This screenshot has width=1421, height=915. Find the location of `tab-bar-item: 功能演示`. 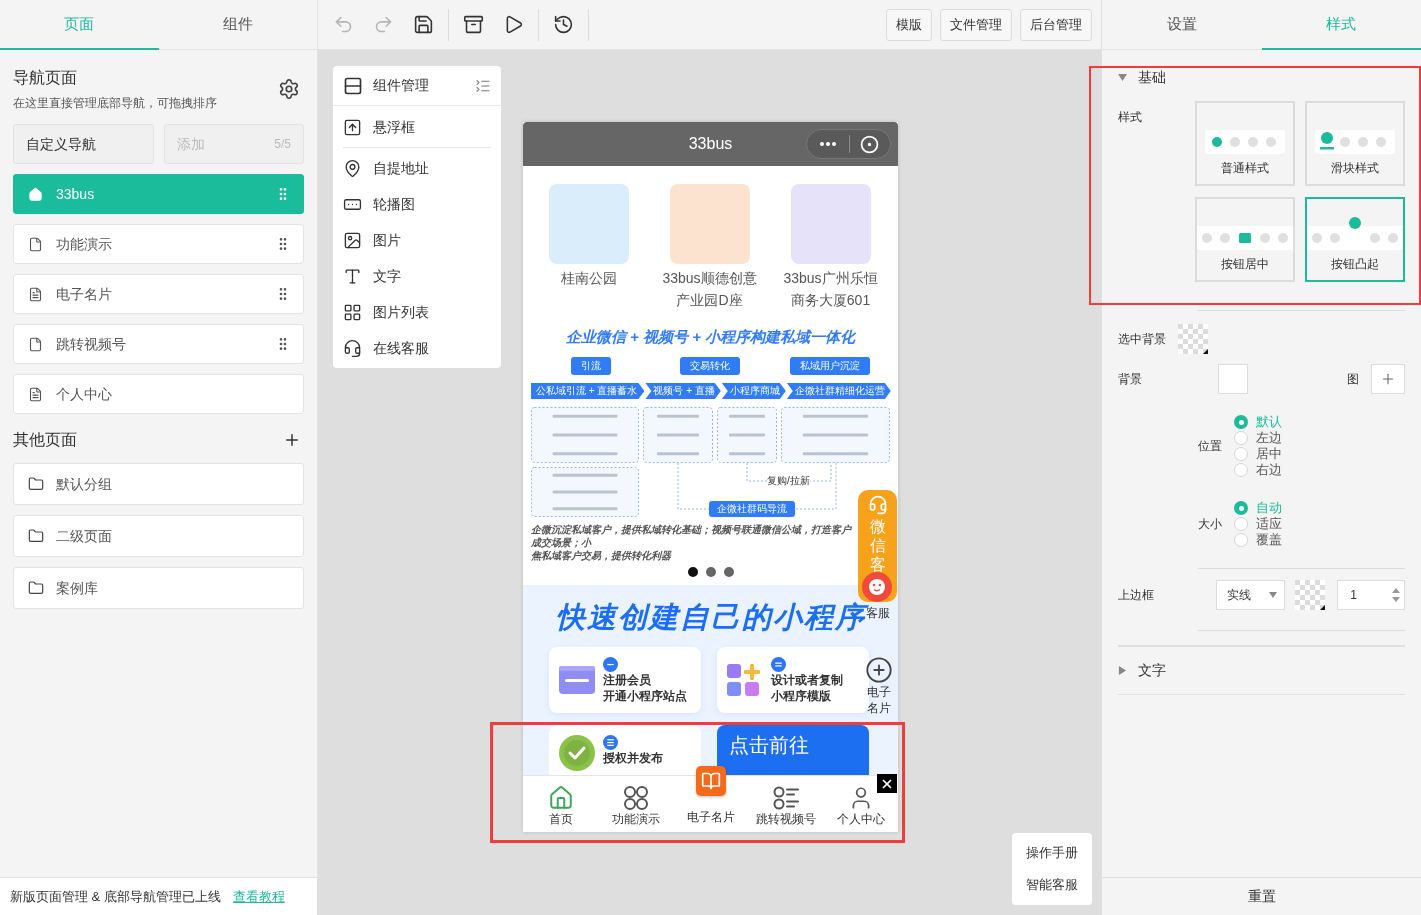

tab-bar-item: 功能演示 is located at coordinates (635, 804).